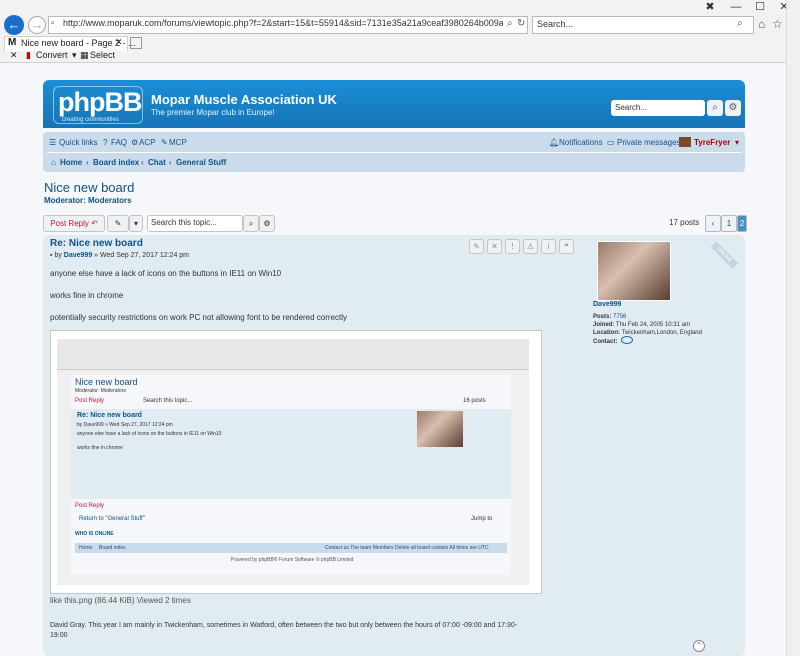 The height and width of the screenshot is (656, 800). Describe the element at coordinates (482, 519) in the screenshot. I see `screenshot-jump-to: Jump to` at that location.